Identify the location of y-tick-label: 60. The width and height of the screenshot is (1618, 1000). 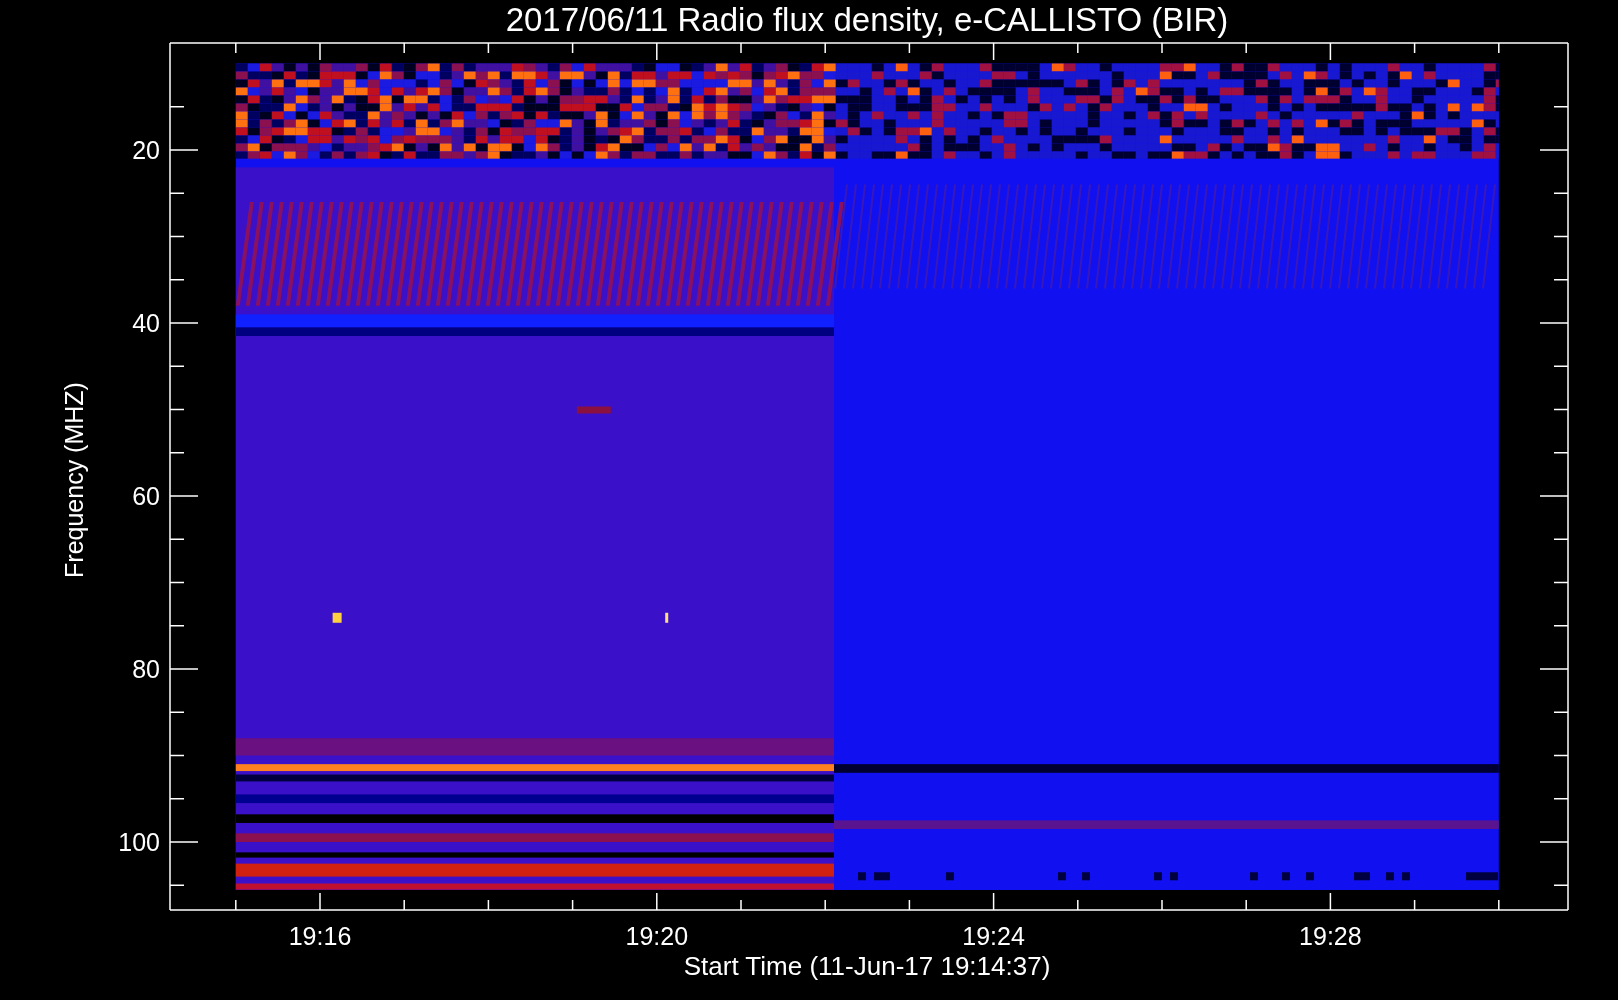
(146, 496).